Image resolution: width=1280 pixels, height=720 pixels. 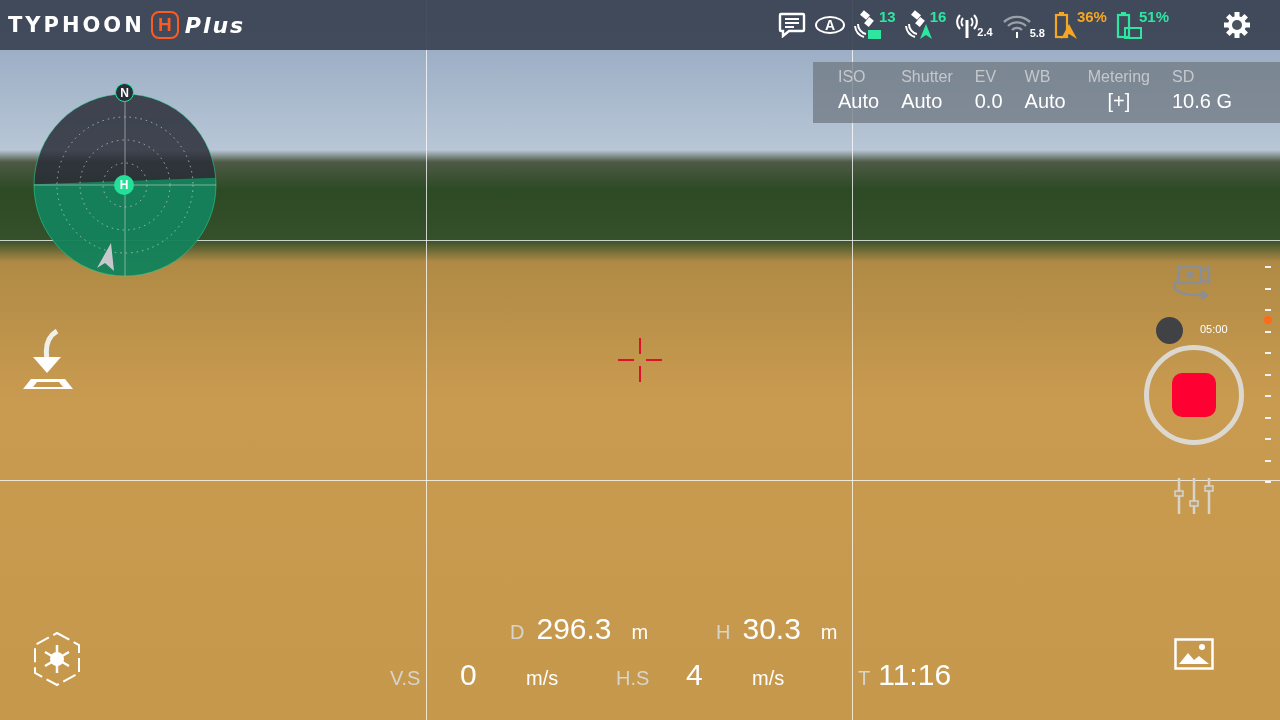 What do you see at coordinates (1237, 25) in the screenshot?
I see `settings-icon` at bounding box center [1237, 25].